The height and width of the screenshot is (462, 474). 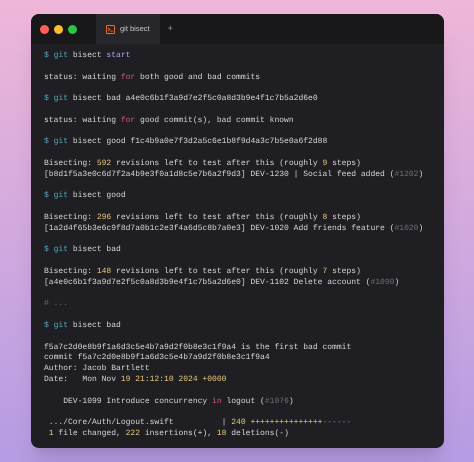 I want to click on minimize-button, so click(x=58, y=29).